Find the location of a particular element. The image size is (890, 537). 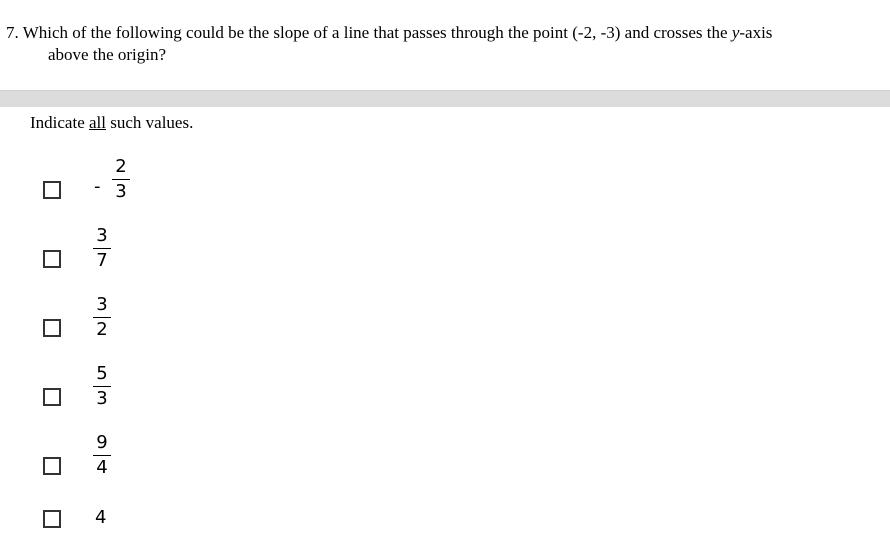

instruction-text: Indicate all such values. is located at coordinates (111, 123).